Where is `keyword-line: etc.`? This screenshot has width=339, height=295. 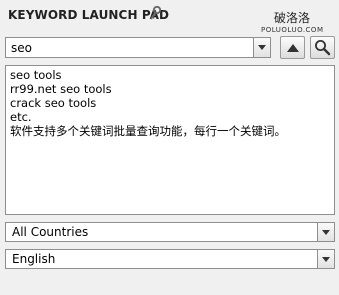 keyword-line: etc. is located at coordinates (21, 117).